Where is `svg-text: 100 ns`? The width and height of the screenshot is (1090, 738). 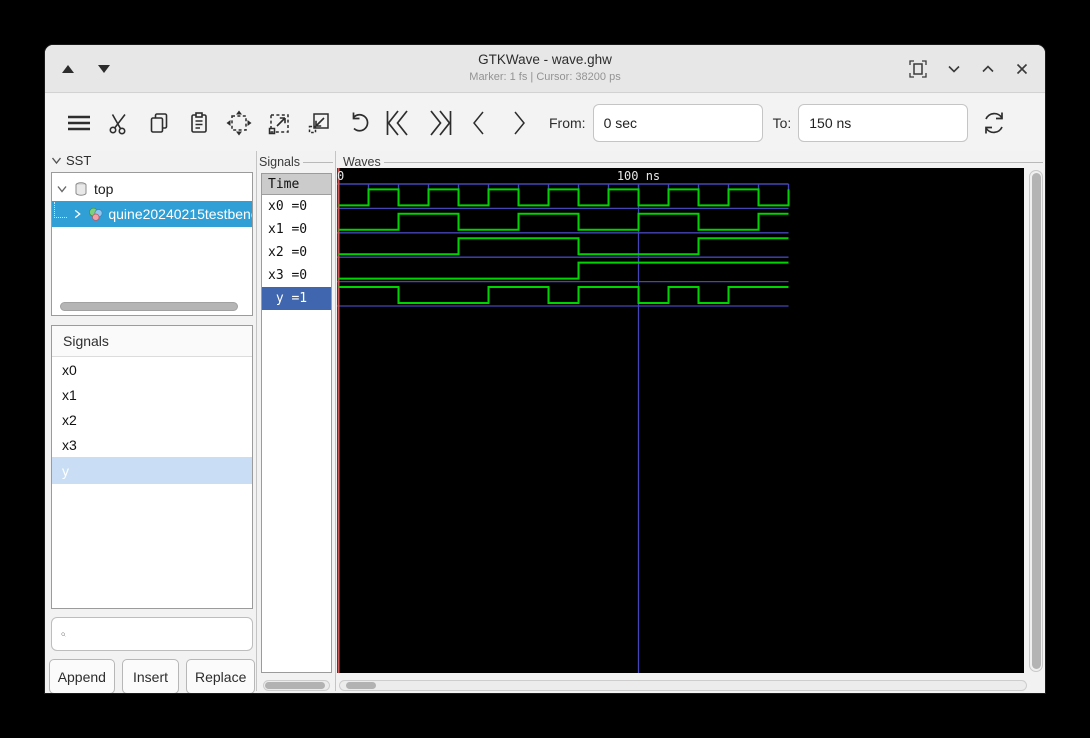
svg-text: 100 ns is located at coordinates (638, 176).